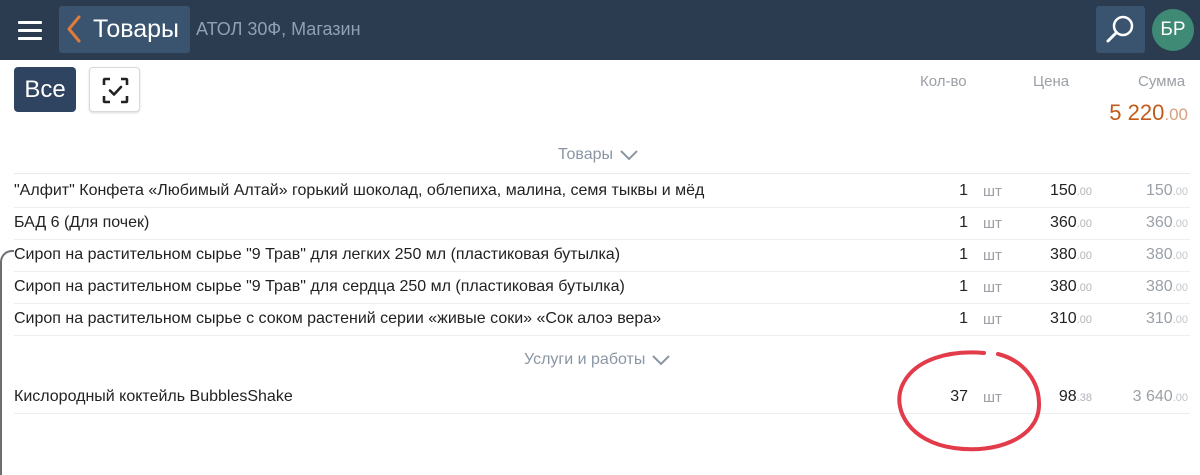  Describe the element at coordinates (586, 154) in the screenshot. I see `section-title: Товары` at that location.